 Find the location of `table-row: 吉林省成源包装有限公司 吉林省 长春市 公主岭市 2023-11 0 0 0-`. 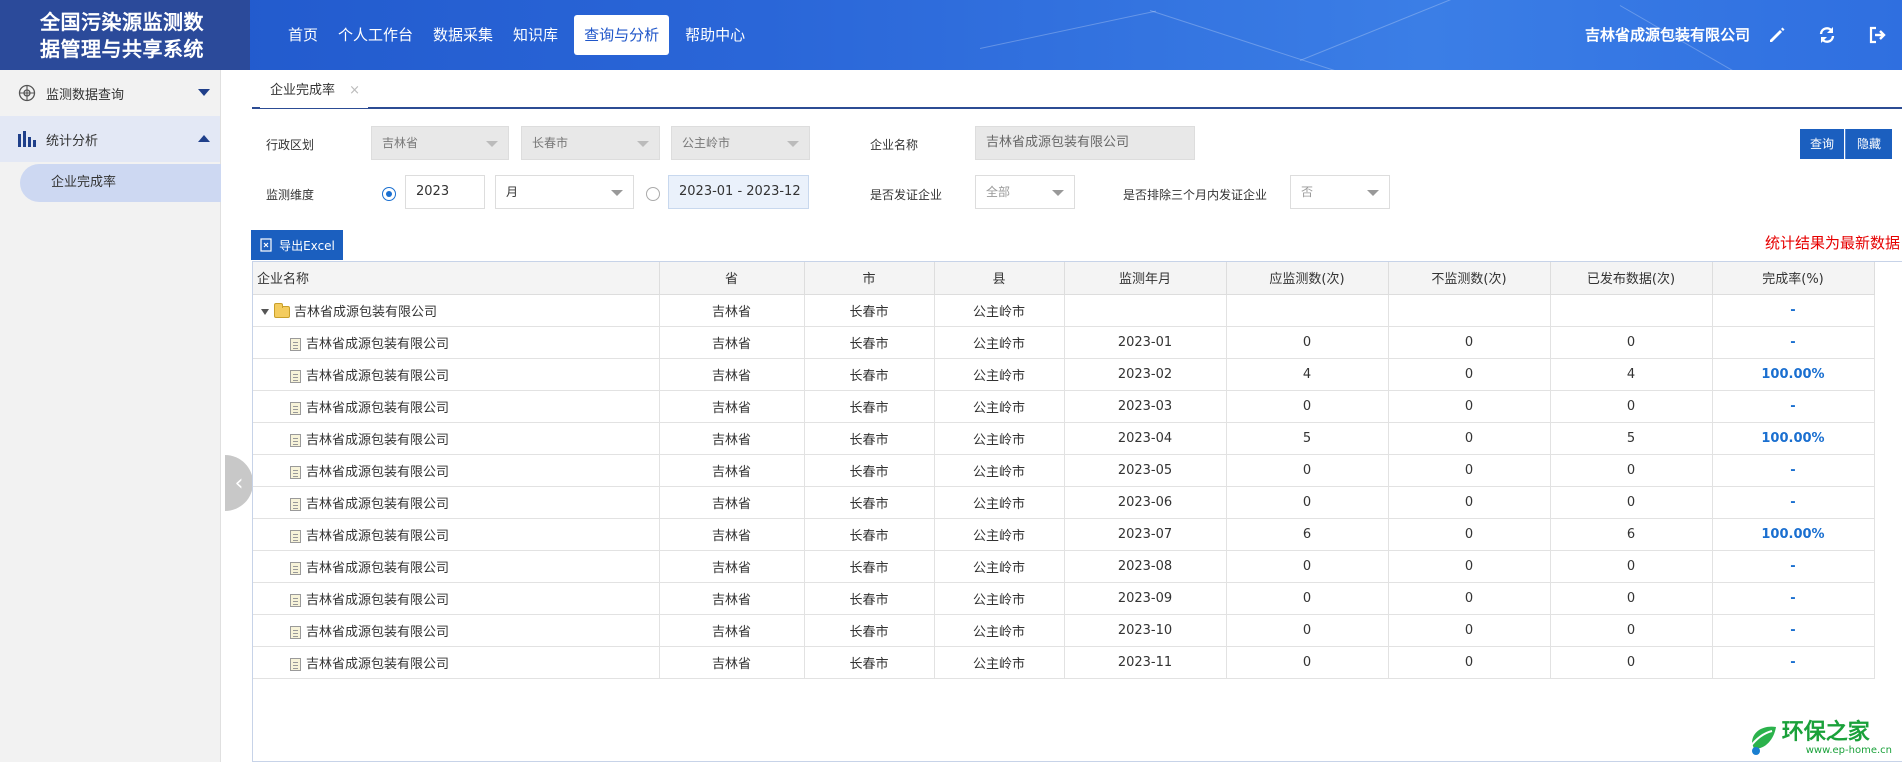

table-row: 吉林省成源包装有限公司 吉林省 长春市 公主岭市 2023-11 0 0 0- is located at coordinates (1064, 662).